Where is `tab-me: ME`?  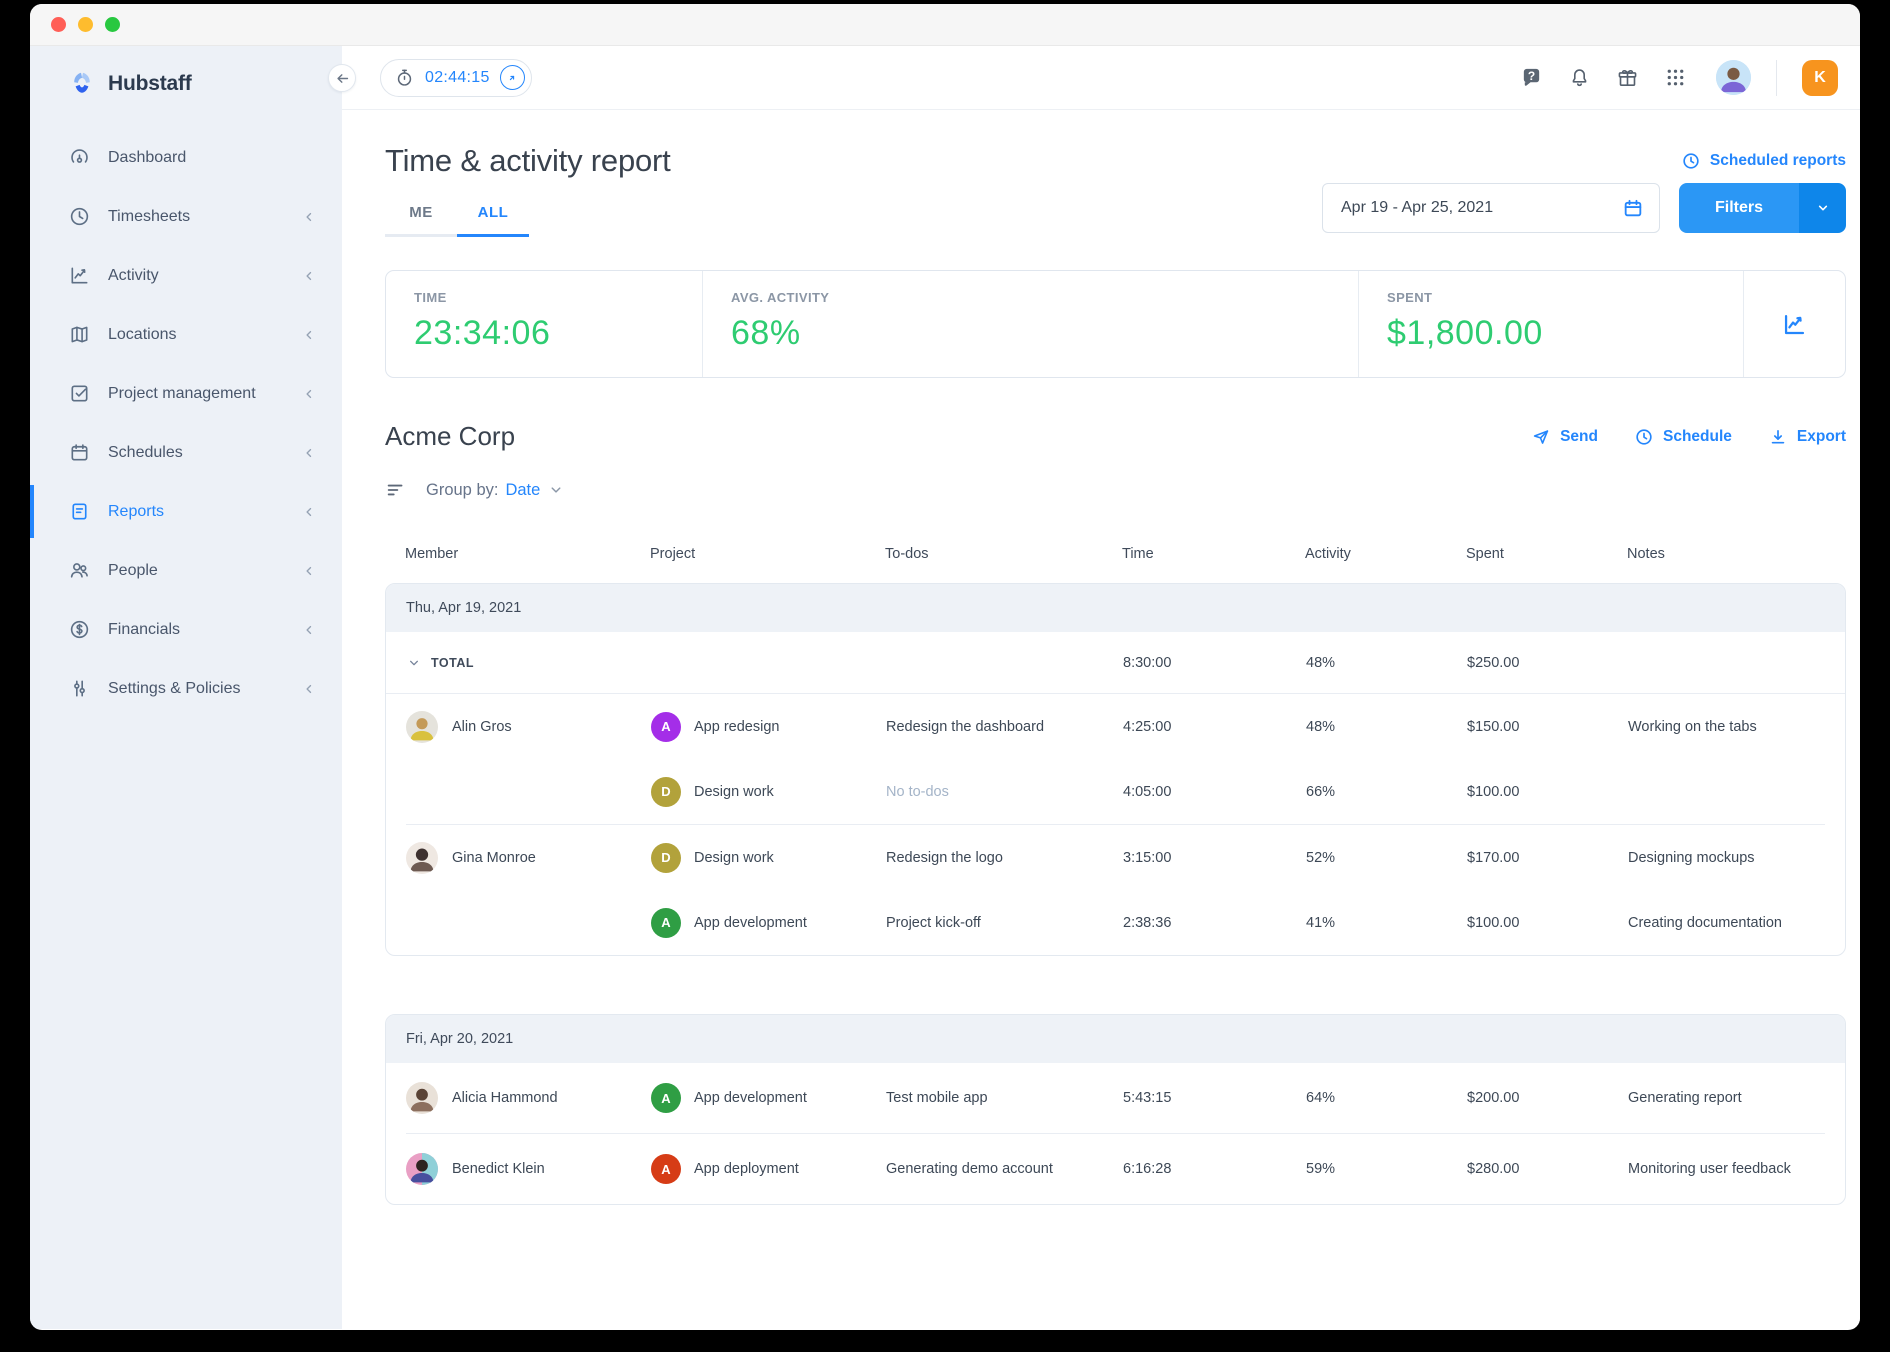
tab-me: ME is located at coordinates (421, 213).